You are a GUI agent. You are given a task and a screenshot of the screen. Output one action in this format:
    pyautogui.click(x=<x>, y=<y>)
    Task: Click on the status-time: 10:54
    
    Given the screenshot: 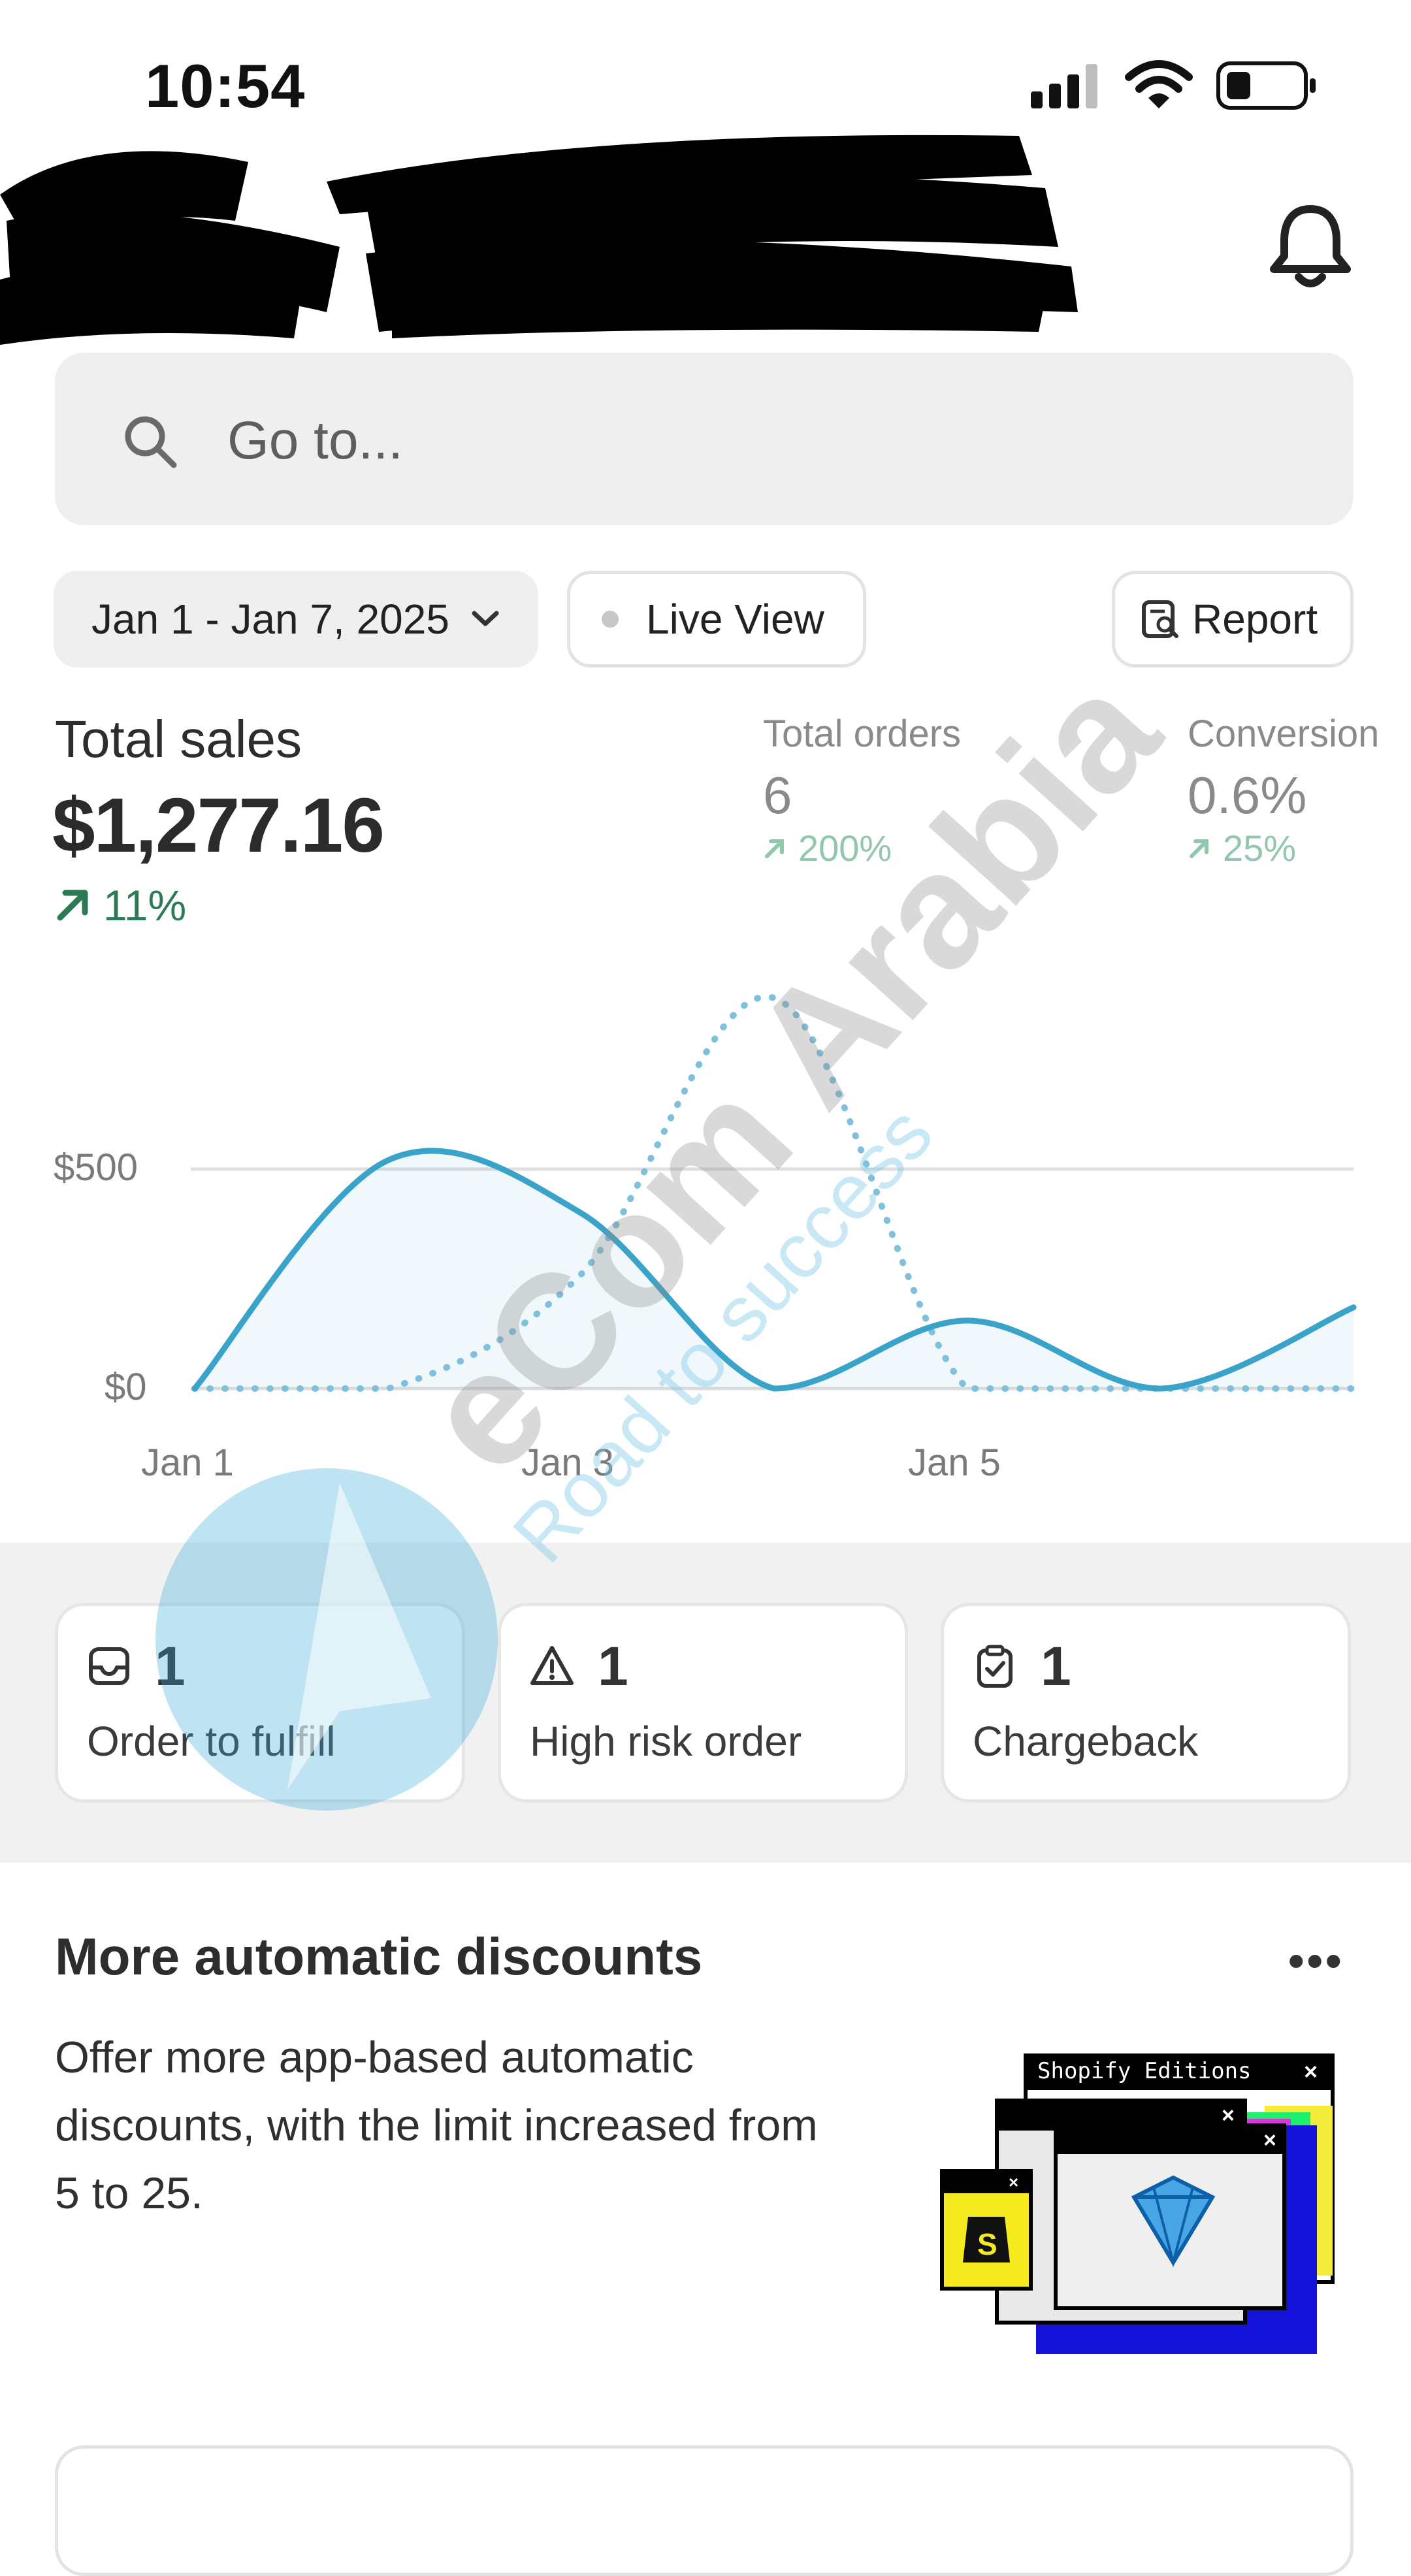 What is the action you would take?
    pyautogui.click(x=225, y=86)
    